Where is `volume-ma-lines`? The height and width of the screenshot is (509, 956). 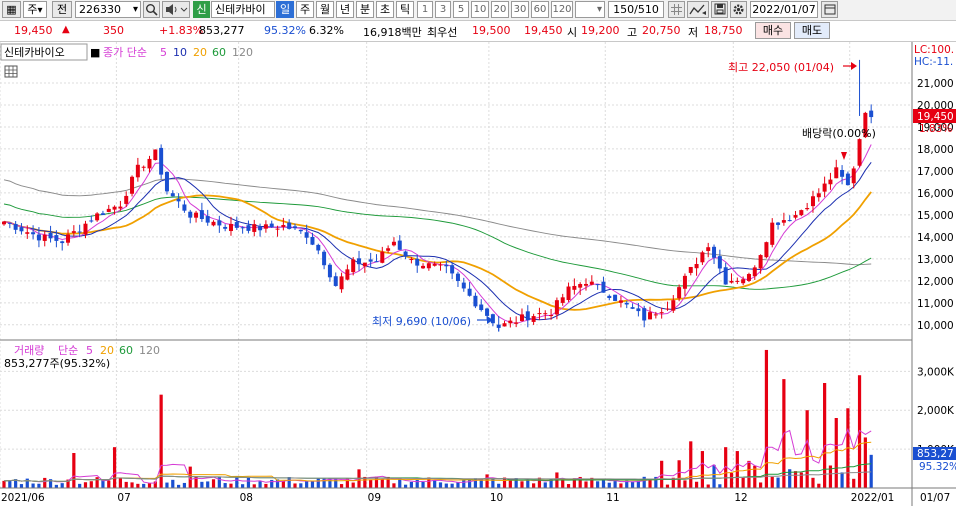
volume-ma-lines is located at coordinates (437, 455).